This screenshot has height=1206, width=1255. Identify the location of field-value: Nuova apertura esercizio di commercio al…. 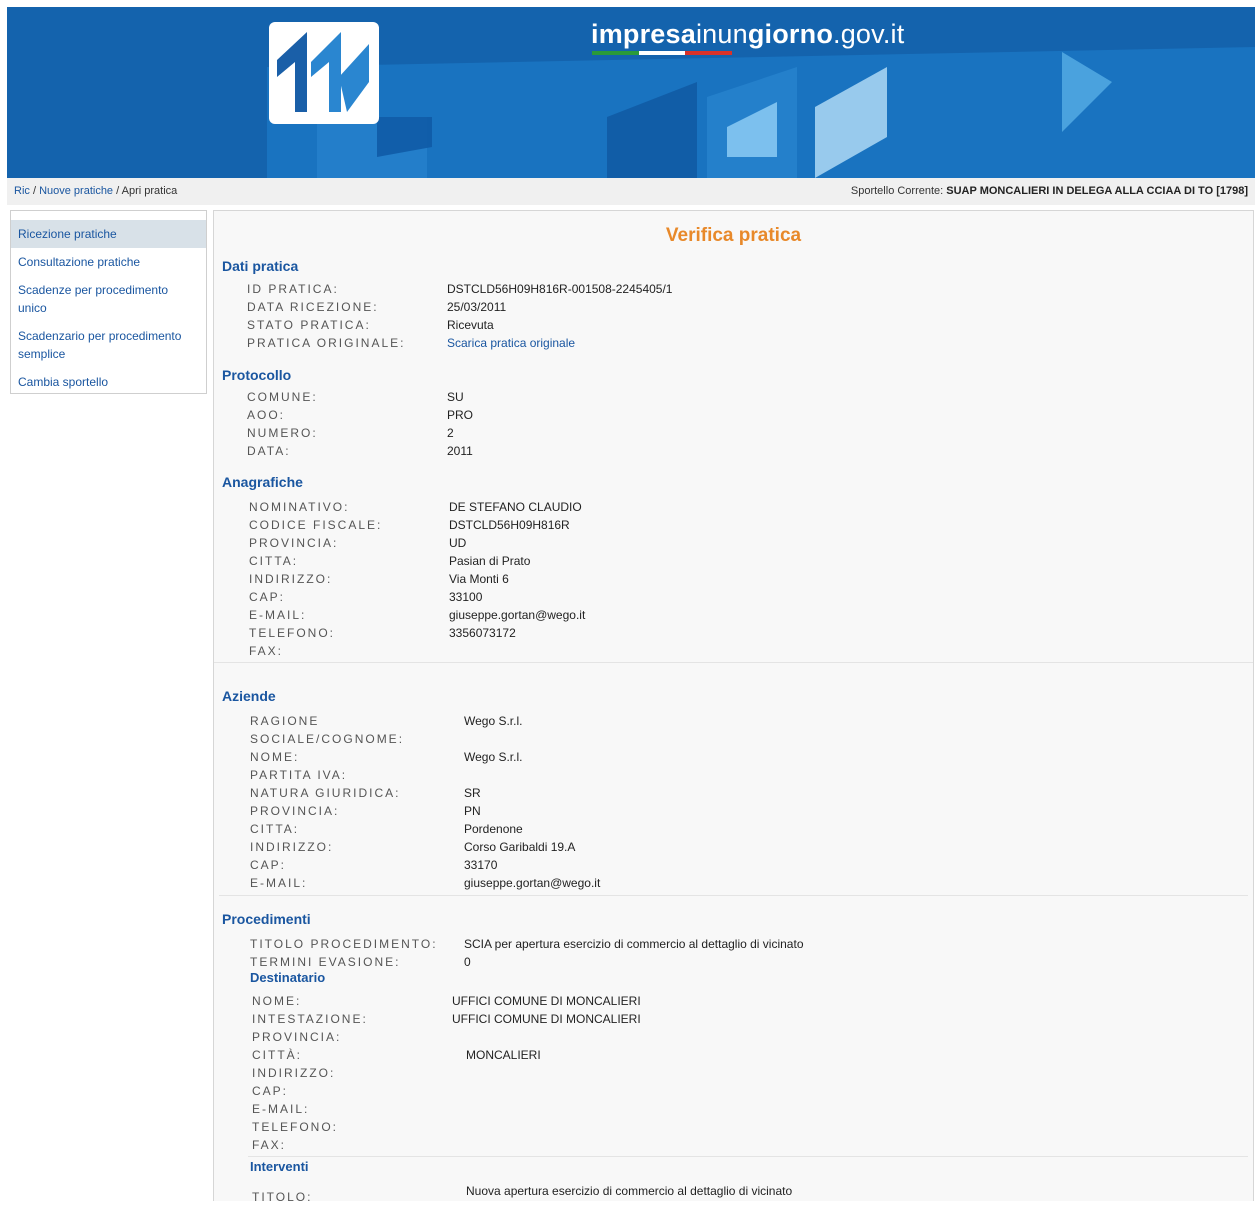
(629, 1191).